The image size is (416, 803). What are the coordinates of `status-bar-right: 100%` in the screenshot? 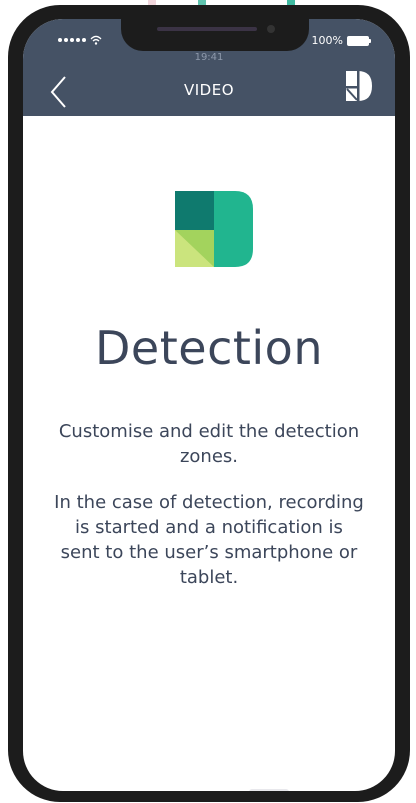 It's located at (341, 40).